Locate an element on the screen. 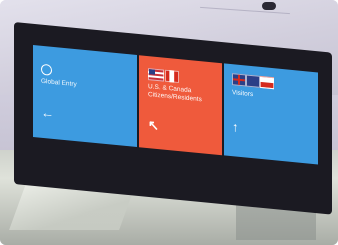  visitors-tile: Visitors ↑ is located at coordinates (271, 114).